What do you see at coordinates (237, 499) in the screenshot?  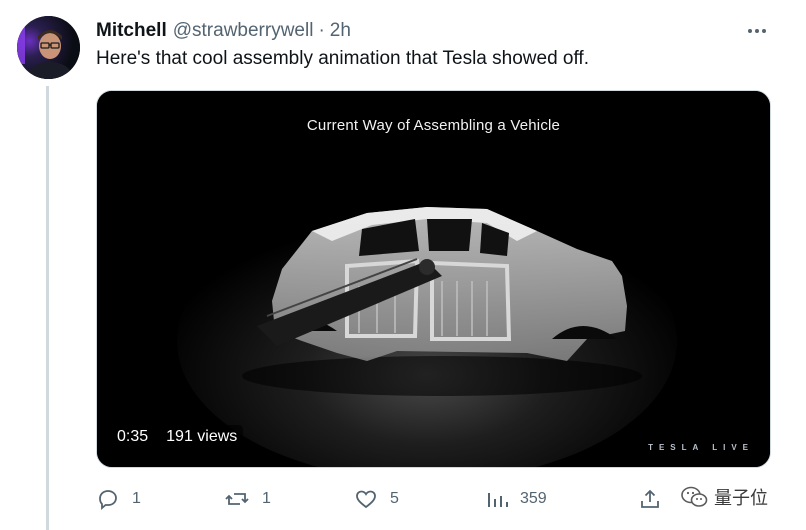 I see `repost-icon` at bounding box center [237, 499].